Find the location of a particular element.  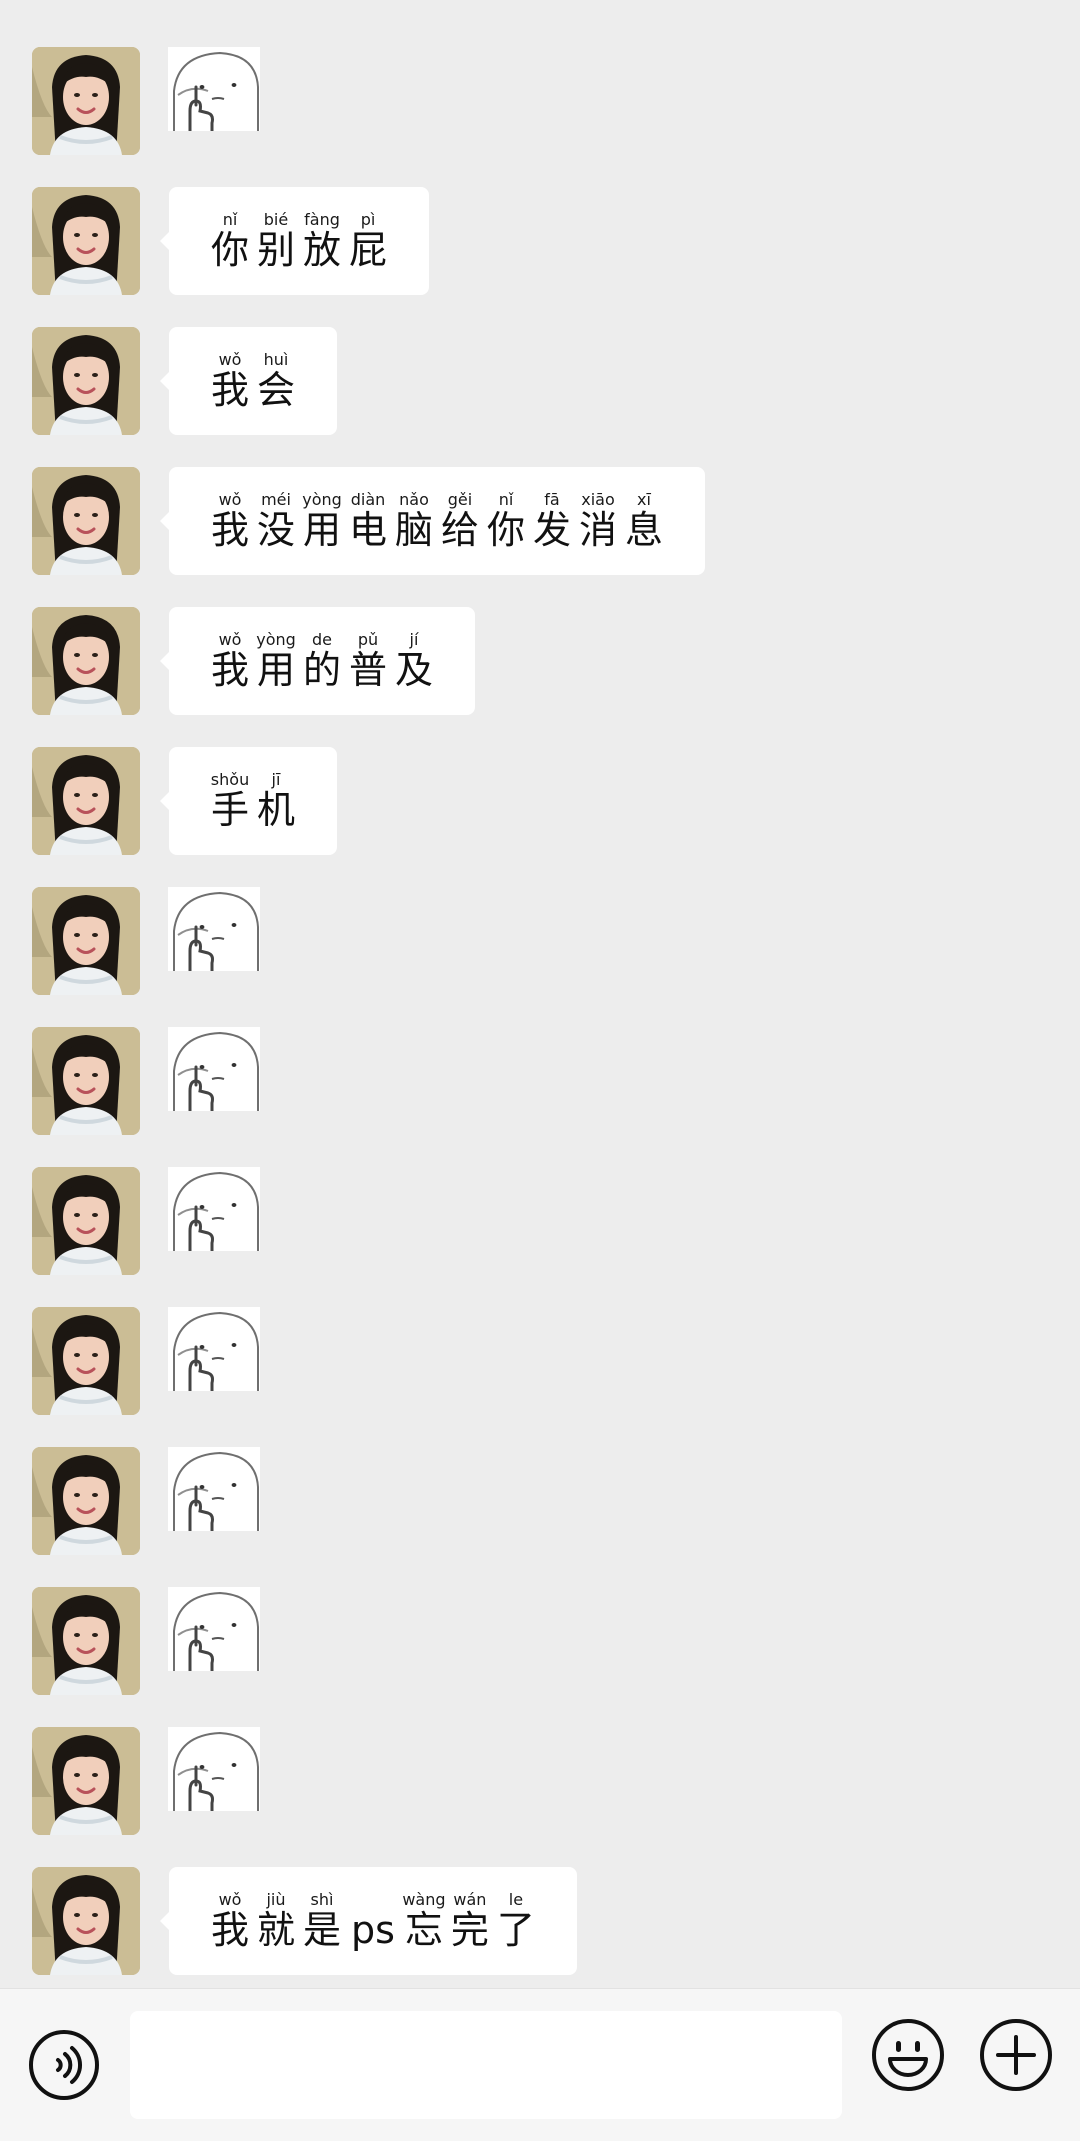

message-text-char: 屁 is located at coordinates (367, 250).